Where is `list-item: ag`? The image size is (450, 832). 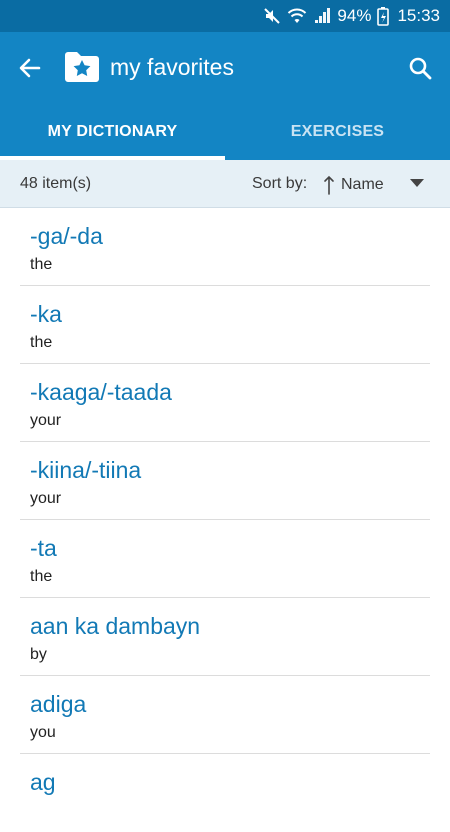
list-item: ag is located at coordinates (225, 793).